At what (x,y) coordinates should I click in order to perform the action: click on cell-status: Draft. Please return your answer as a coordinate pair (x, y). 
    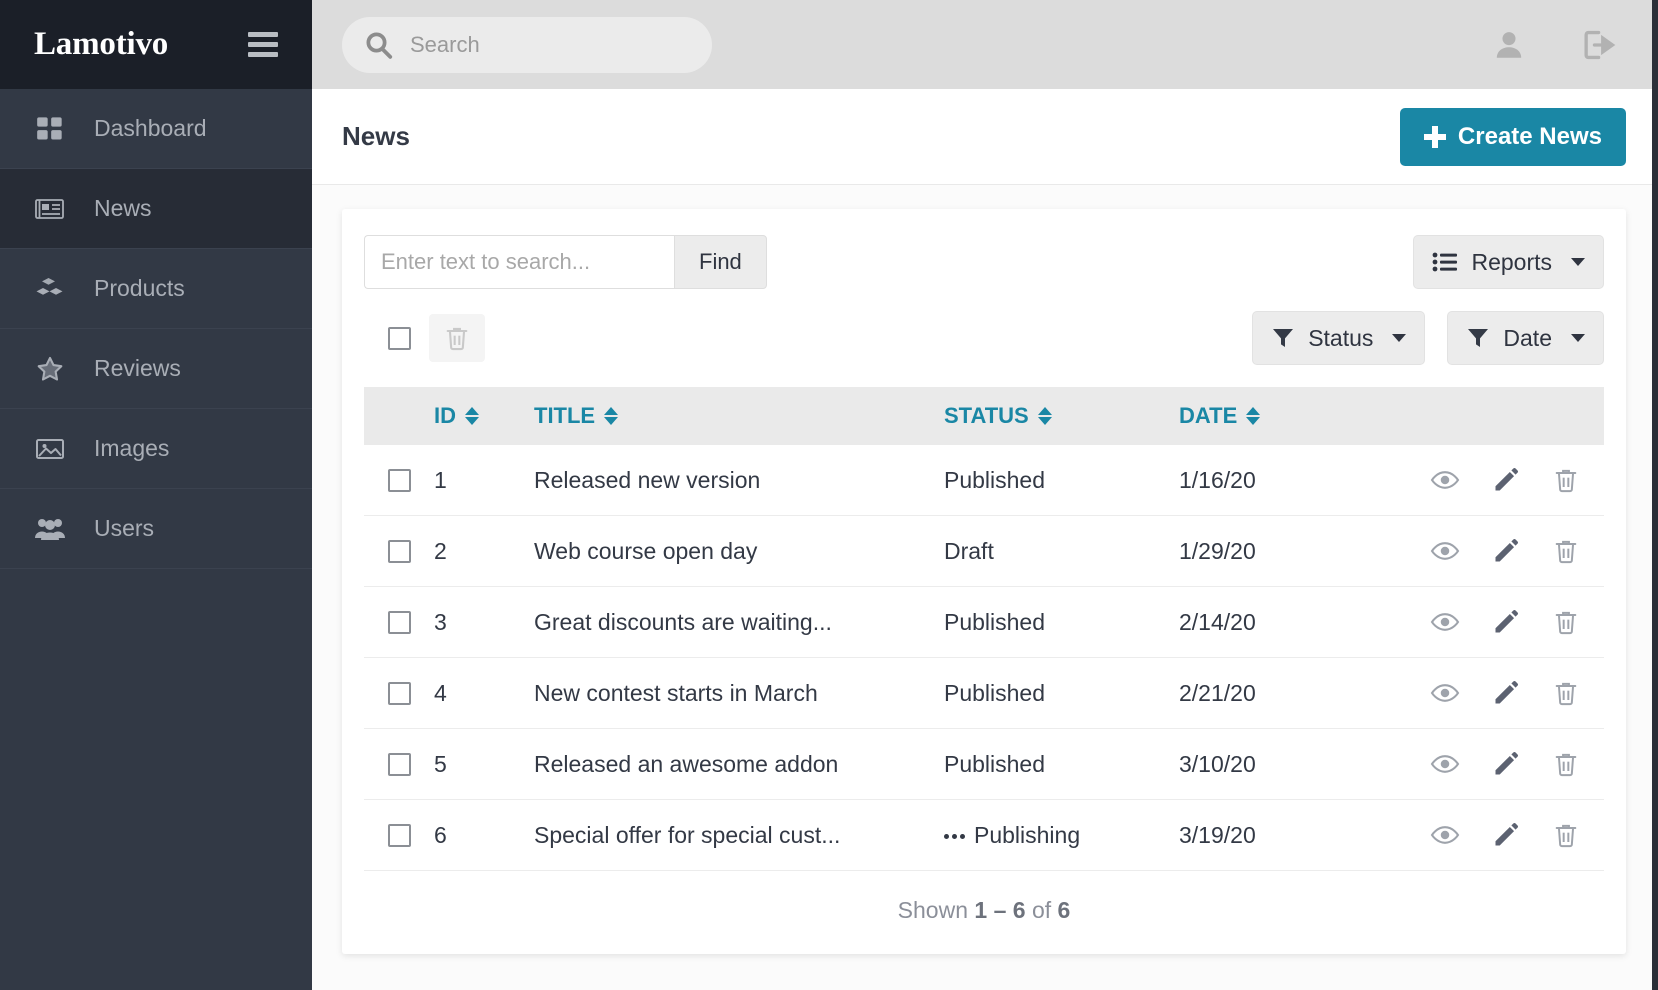
    Looking at the image, I should click on (1061, 551).